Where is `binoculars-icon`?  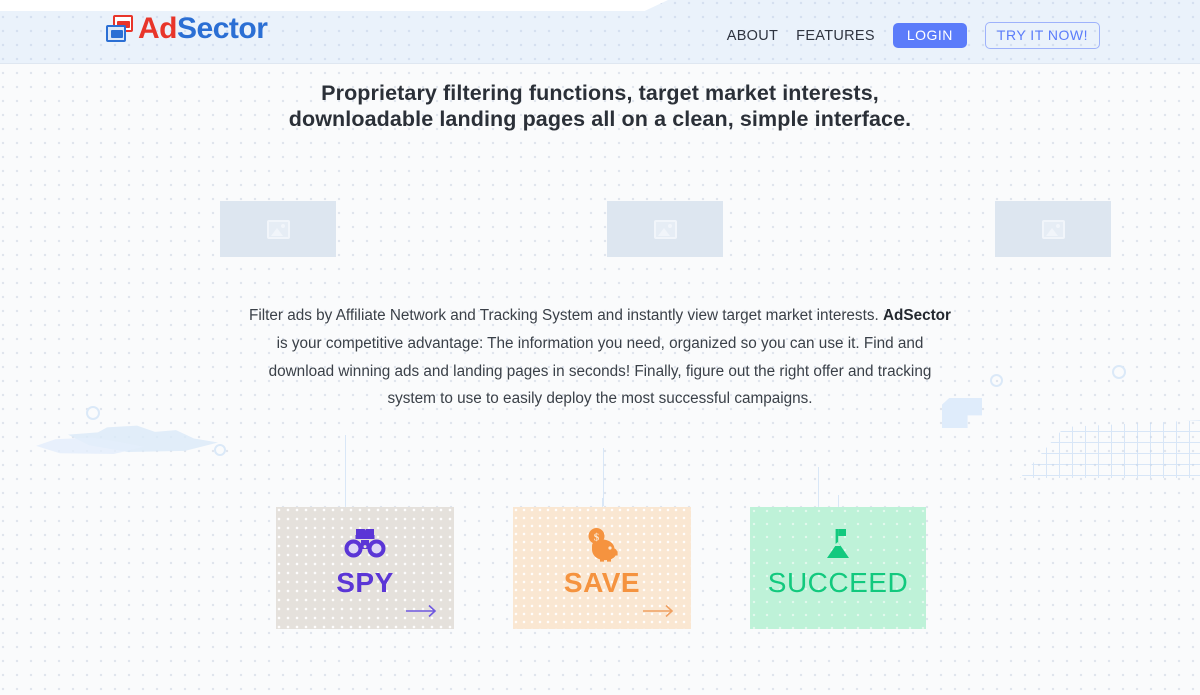
binoculars-icon is located at coordinates (365, 545).